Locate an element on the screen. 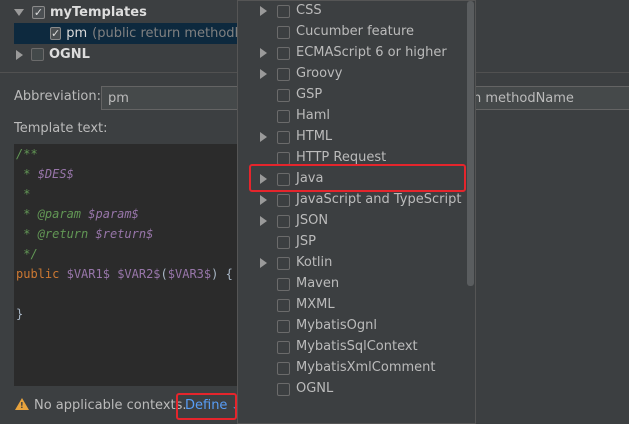 This screenshot has width=629, height=424. context-label: Haml is located at coordinates (313, 115).